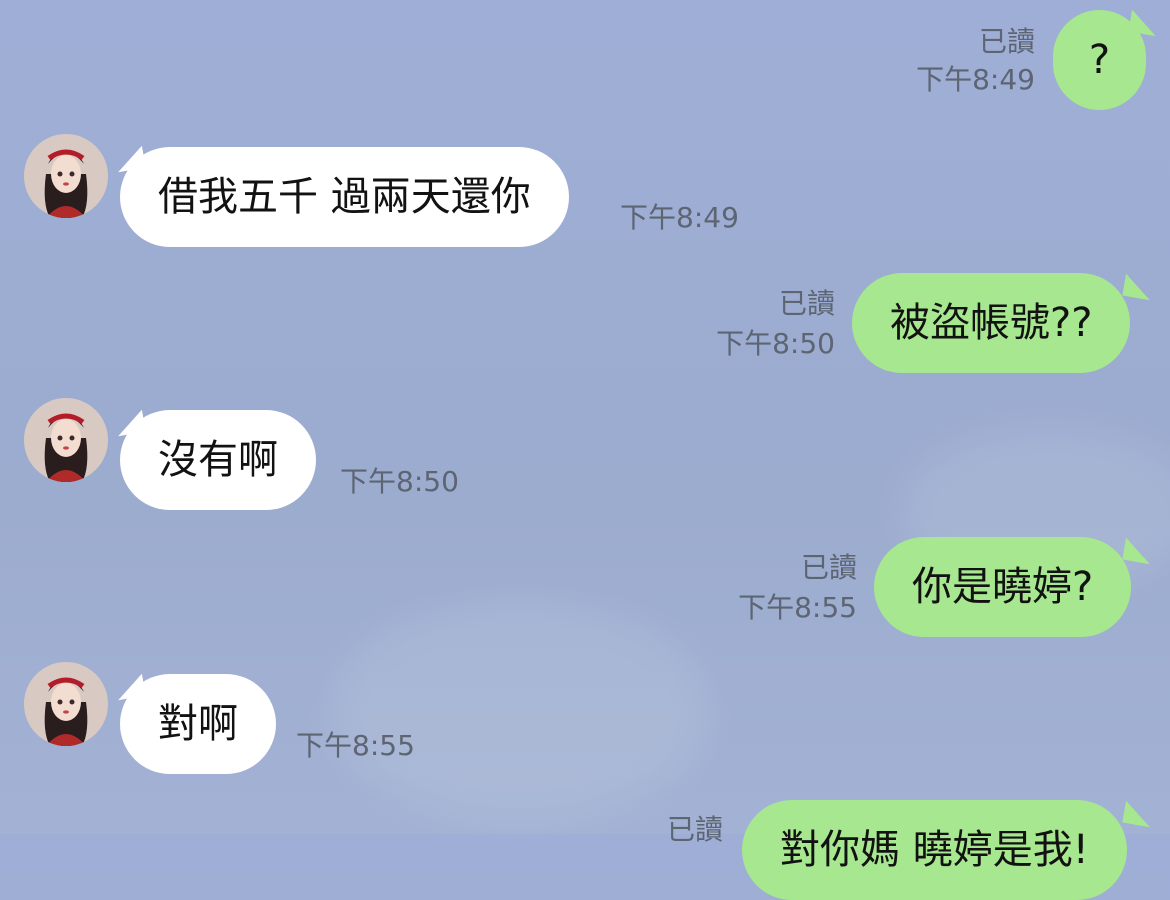 The height and width of the screenshot is (900, 1170). I want to click on message-text: 借我五千 過兩天還你, so click(344, 197).